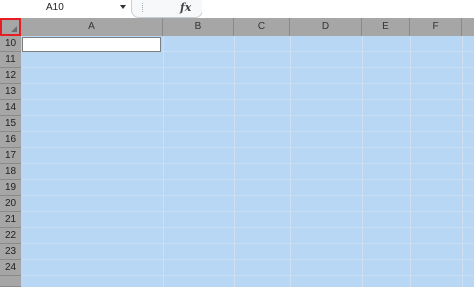 This screenshot has height=287, width=474. I want to click on row-header-16: 16, so click(10, 140).